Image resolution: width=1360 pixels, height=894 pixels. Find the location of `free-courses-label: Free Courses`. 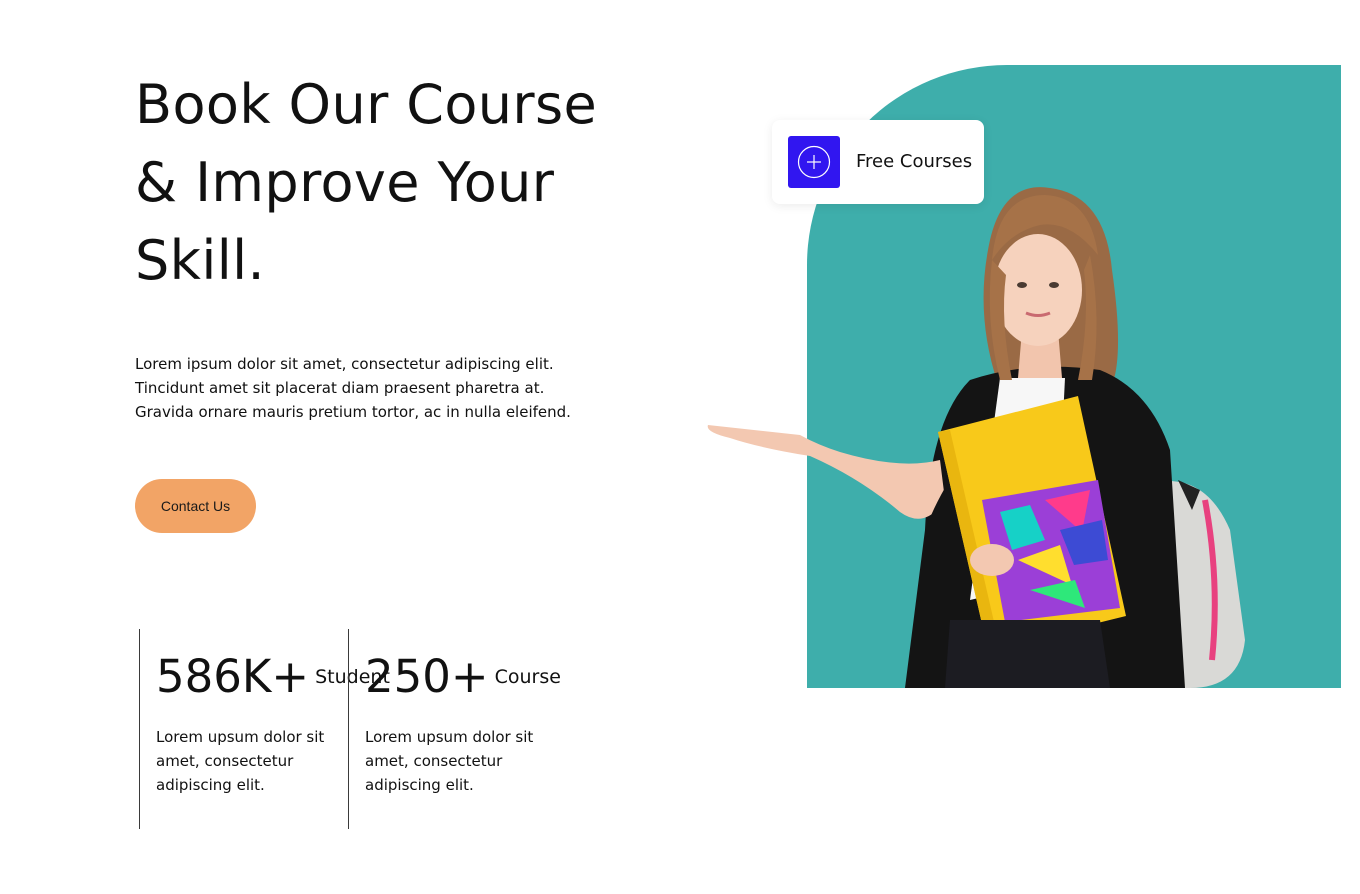

free-courses-label: Free Courses is located at coordinates (914, 161).